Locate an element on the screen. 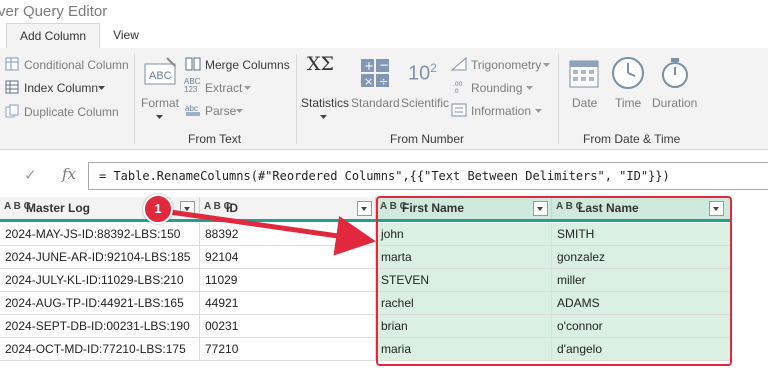 Image resolution: width=768 pixels, height=391 pixels. annotation-arrow is located at coordinates (272, 232).